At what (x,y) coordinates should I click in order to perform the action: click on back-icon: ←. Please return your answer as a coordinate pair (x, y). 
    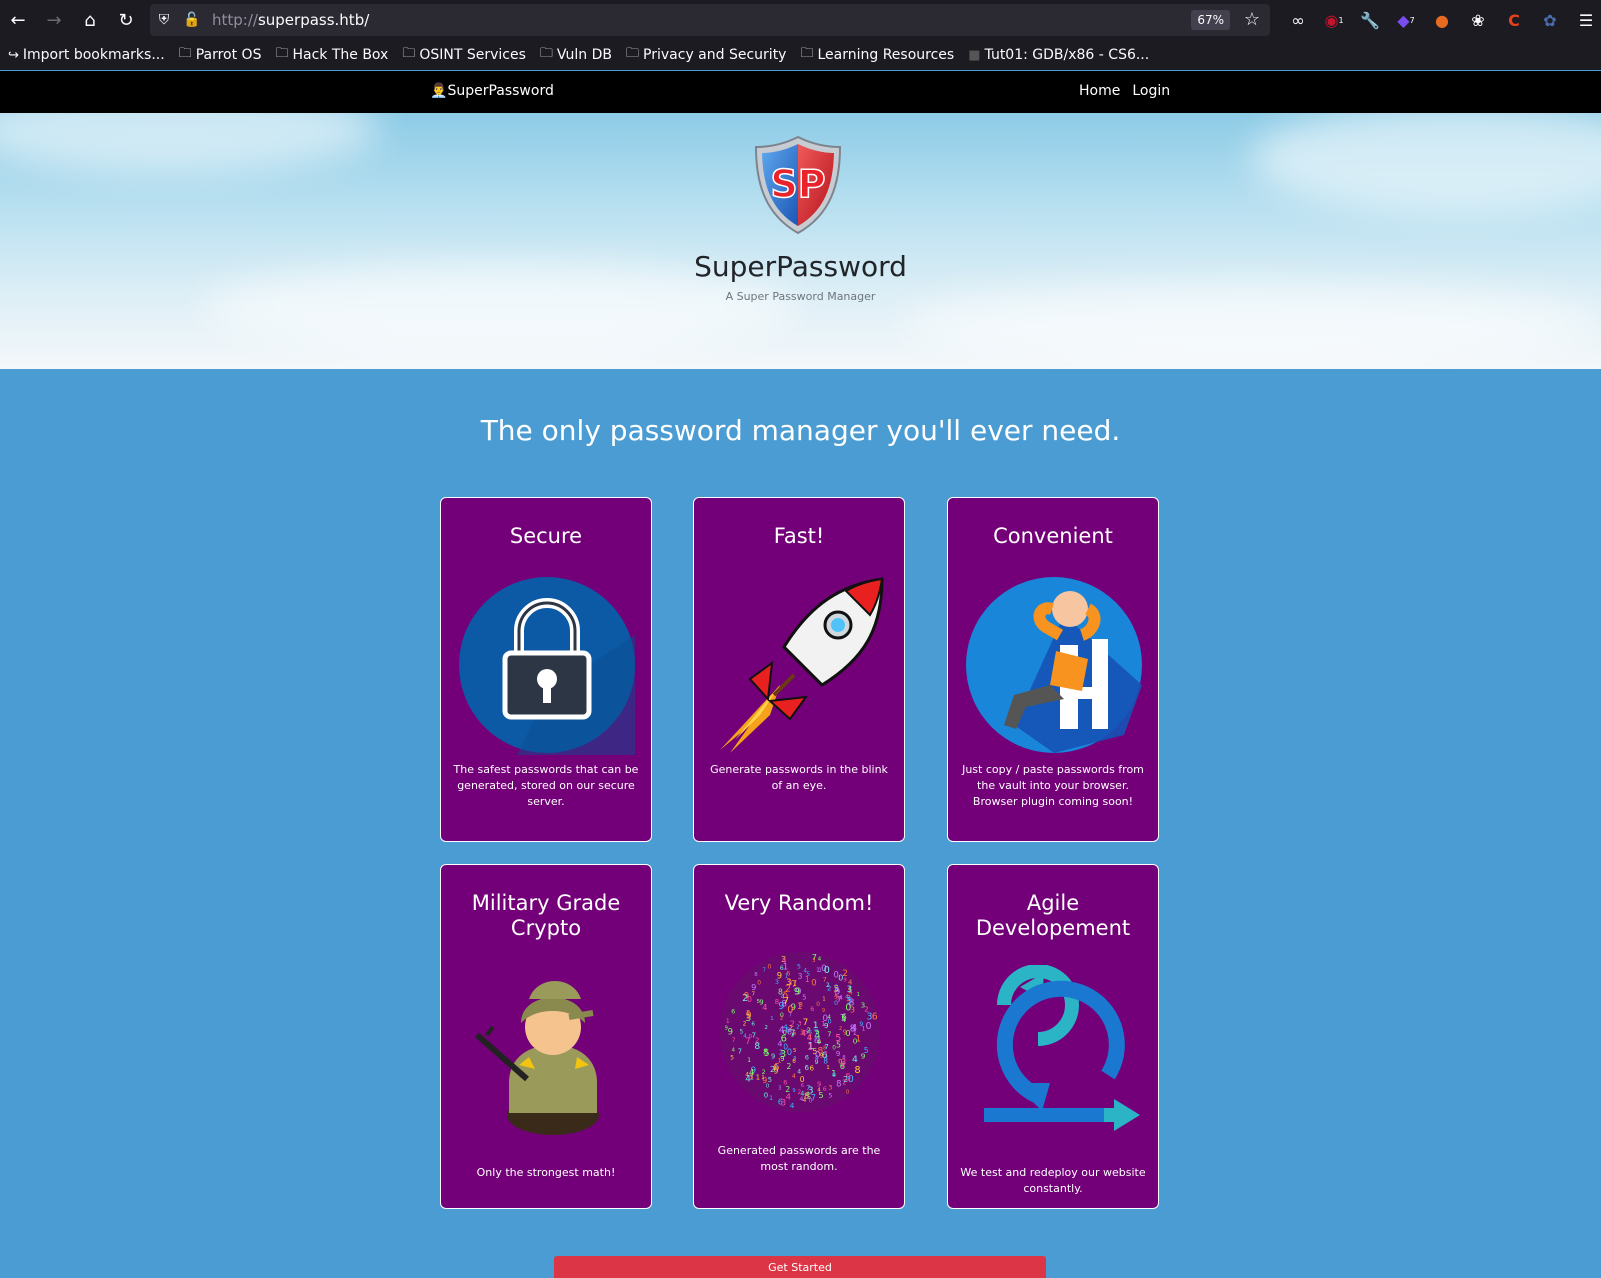
    Looking at the image, I should click on (18, 20).